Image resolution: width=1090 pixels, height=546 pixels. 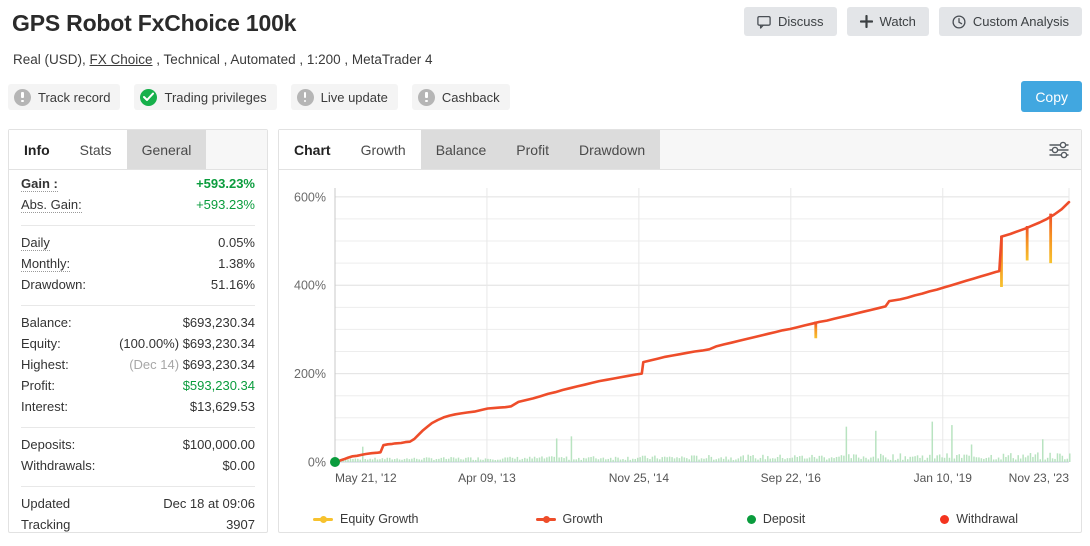 I want to click on stat-row-monthly: Monthly: 1.38%, so click(x=138, y=266).